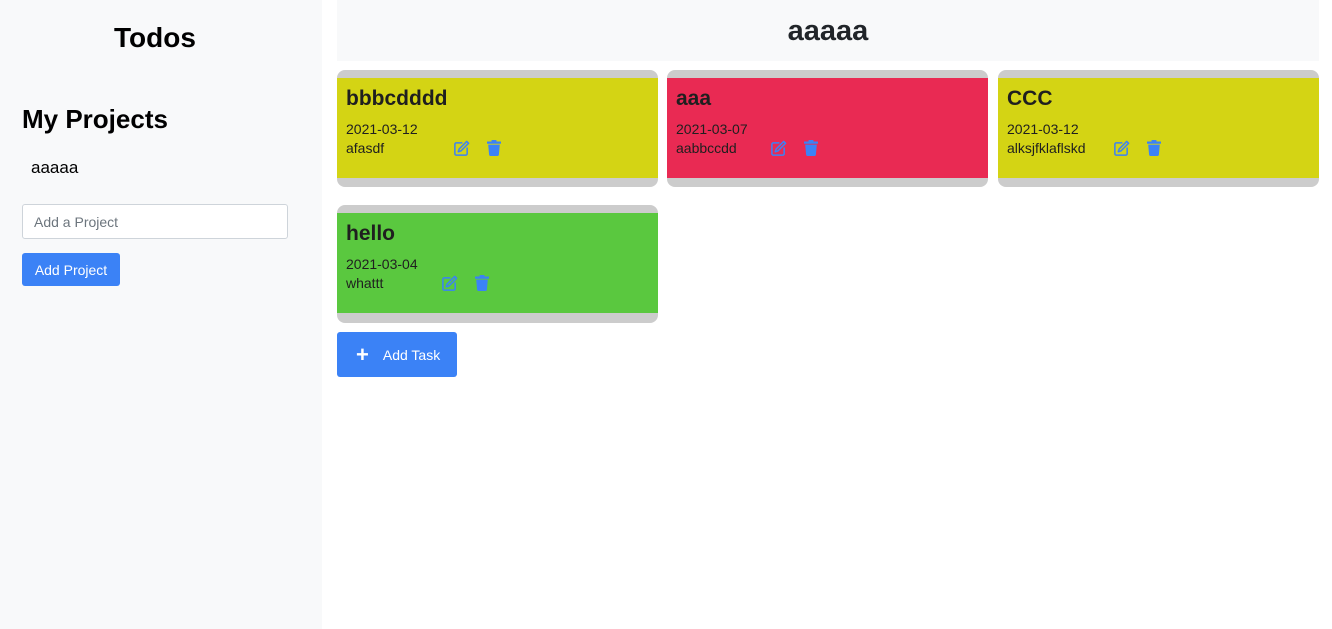 The height and width of the screenshot is (629, 1332). What do you see at coordinates (397, 98) in the screenshot?
I see `task-title: bbbcdddd` at bounding box center [397, 98].